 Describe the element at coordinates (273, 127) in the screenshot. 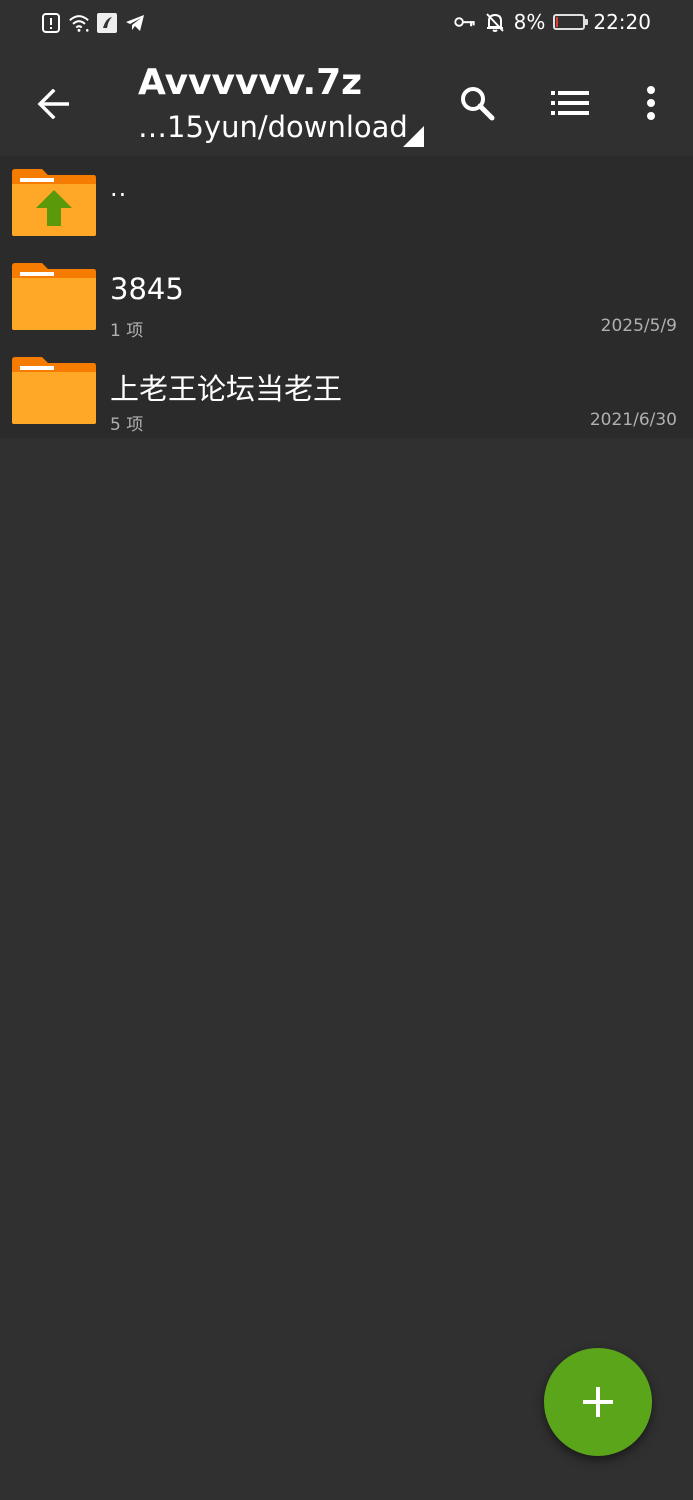

I see `path-subtitle: …15yun/download` at that location.